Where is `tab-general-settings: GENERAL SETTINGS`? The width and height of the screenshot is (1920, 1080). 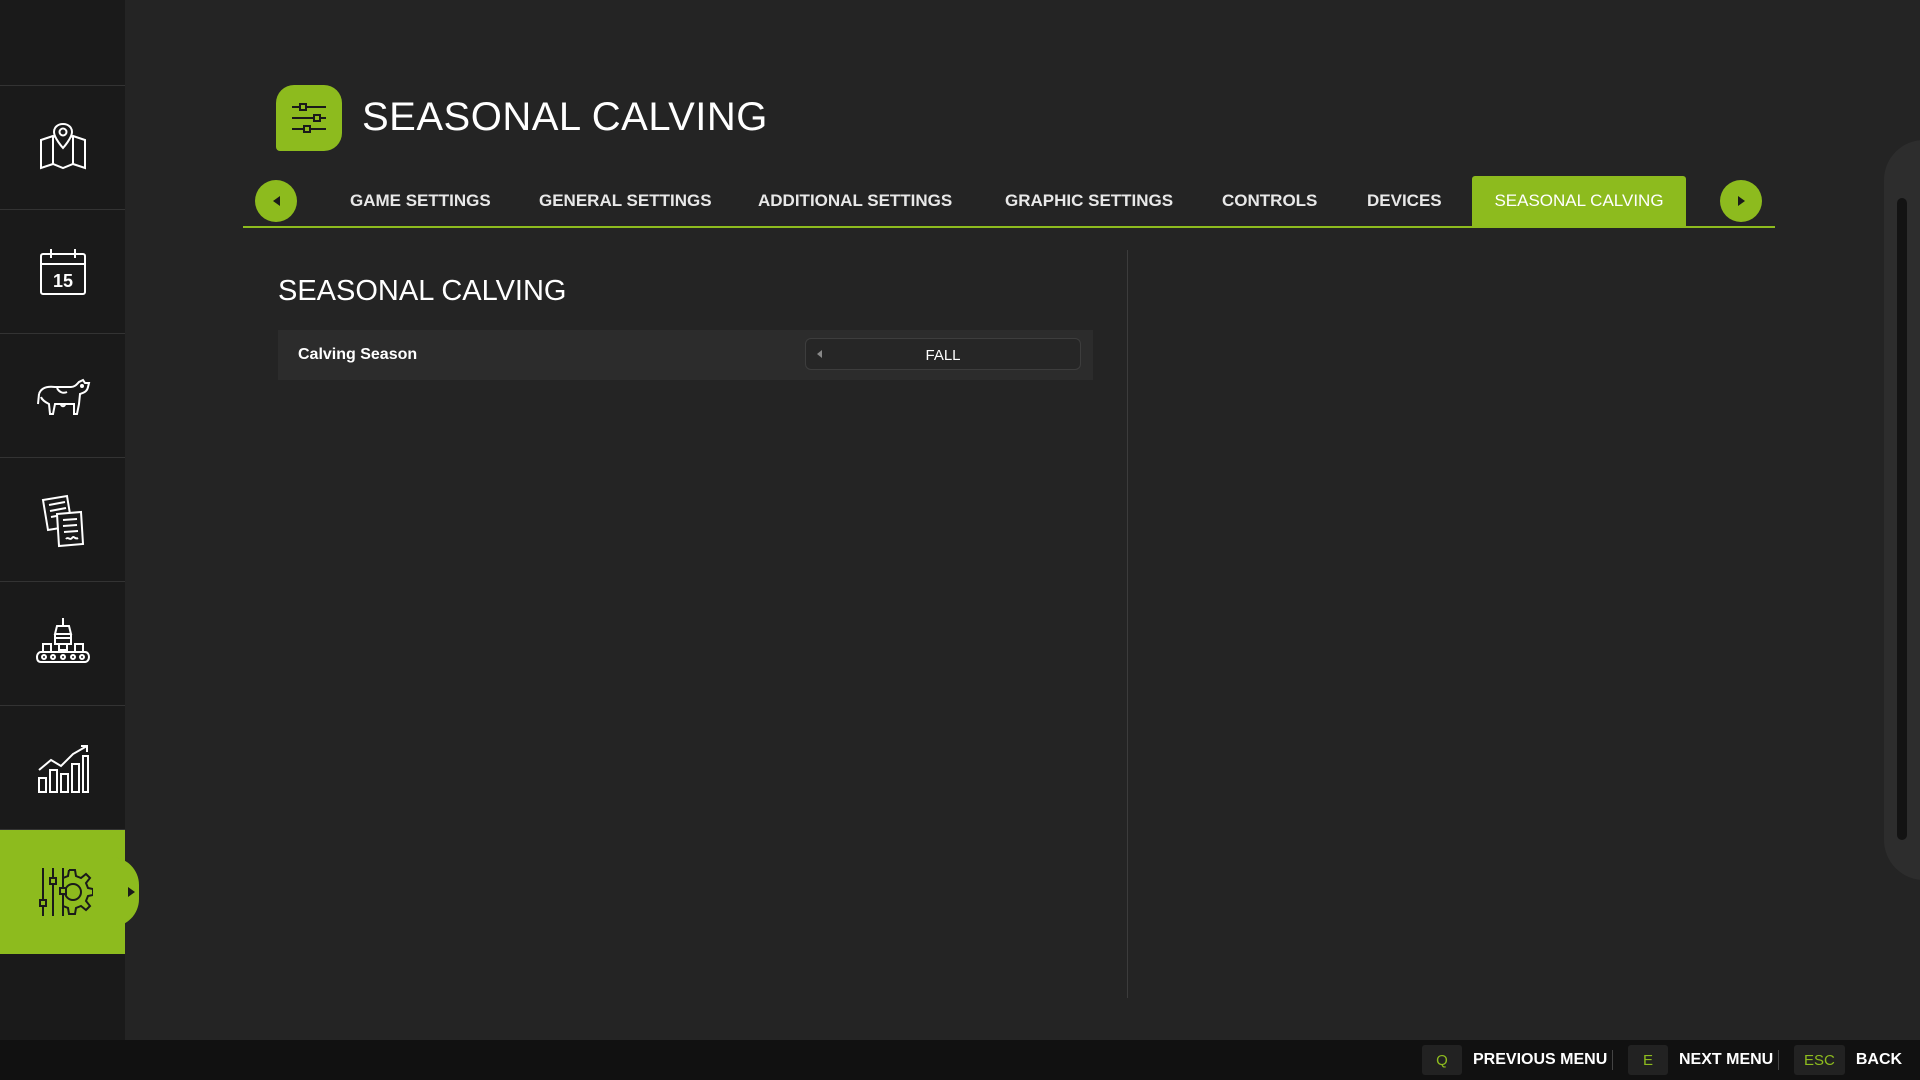 tab-general-settings: GENERAL SETTINGS is located at coordinates (625, 201).